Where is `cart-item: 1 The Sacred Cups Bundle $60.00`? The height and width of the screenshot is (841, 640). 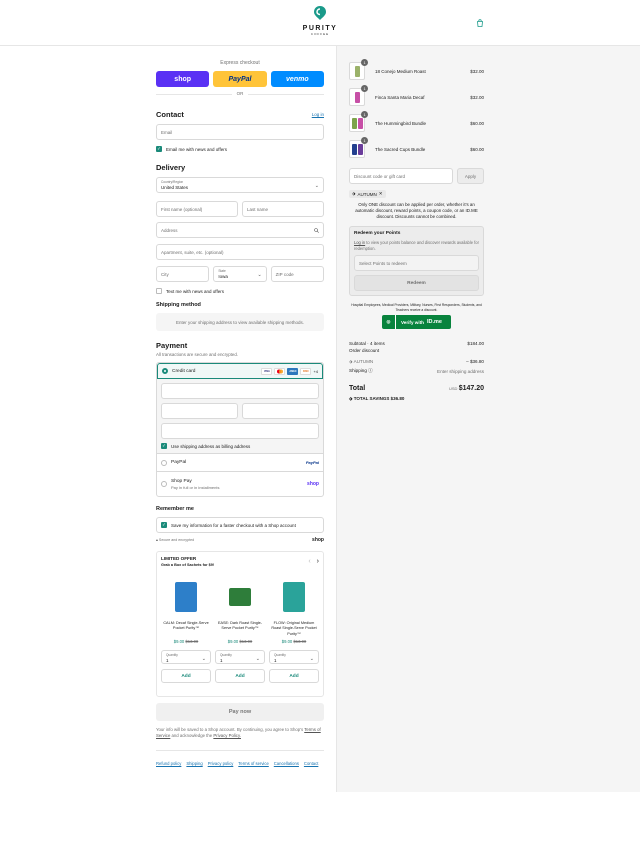 cart-item: 1 The Sacred Cups Bundle $60.00 is located at coordinates (416, 148).